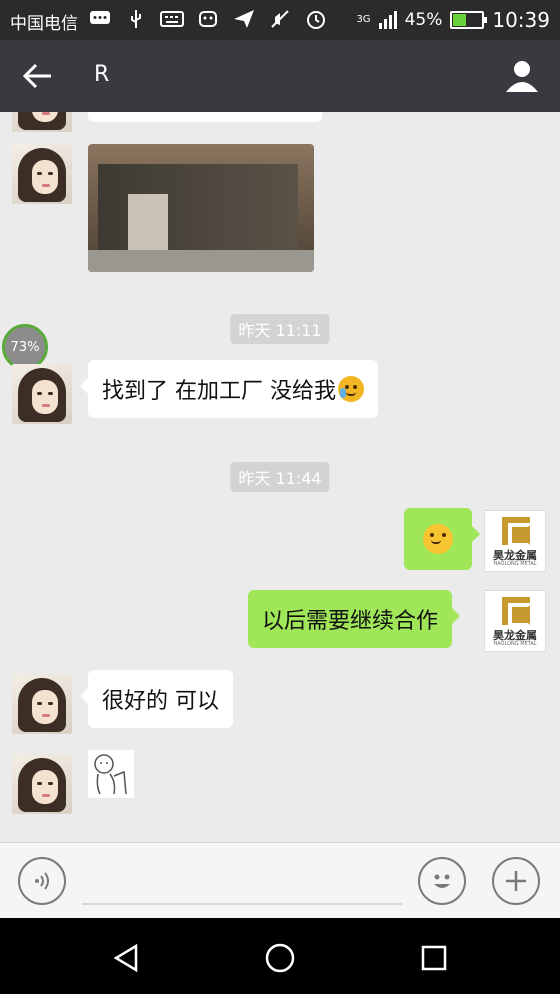 The height and width of the screenshot is (994, 560). I want to click on voice-icon, so click(42, 881).